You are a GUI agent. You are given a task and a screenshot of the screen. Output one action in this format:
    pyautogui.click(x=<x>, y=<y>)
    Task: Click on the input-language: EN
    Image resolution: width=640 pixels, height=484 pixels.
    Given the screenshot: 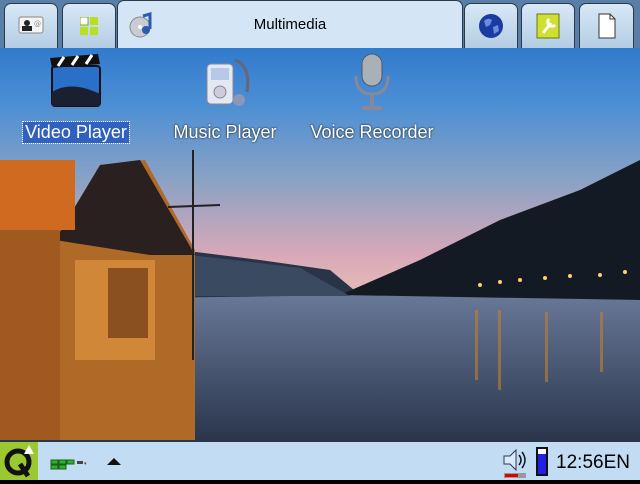 What is the action you would take?
    pyautogui.click(x=617, y=462)
    